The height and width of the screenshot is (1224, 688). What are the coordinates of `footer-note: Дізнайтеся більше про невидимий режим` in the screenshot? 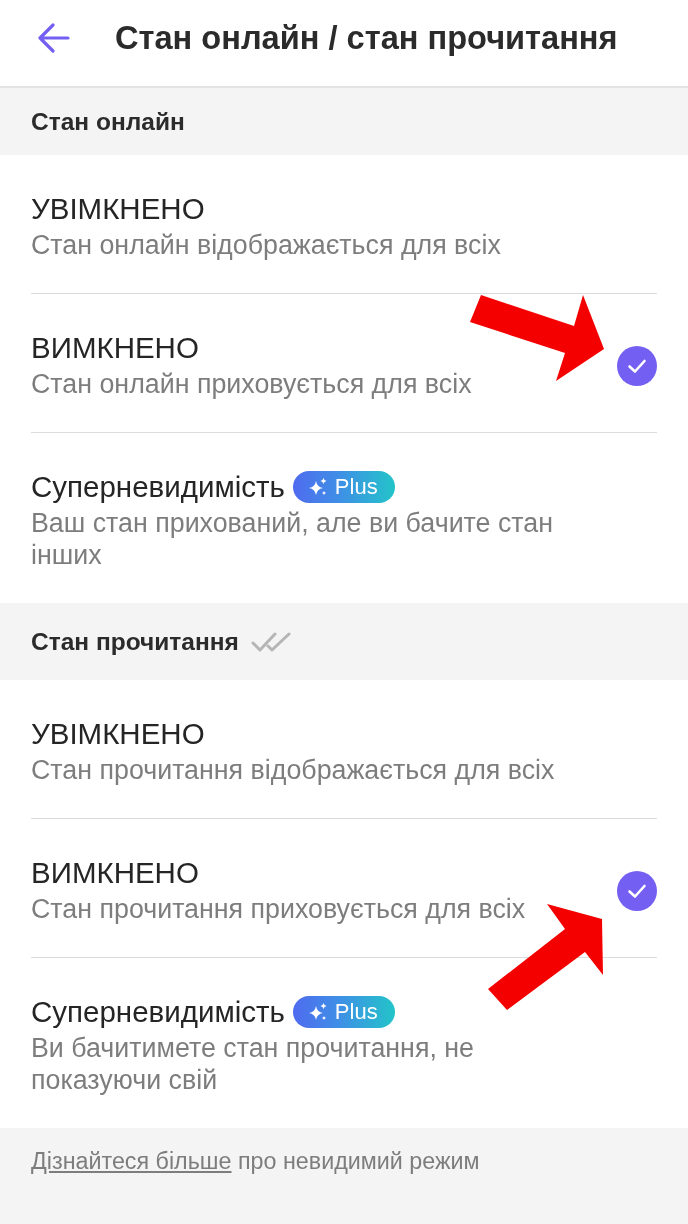 It's located at (256, 1161).